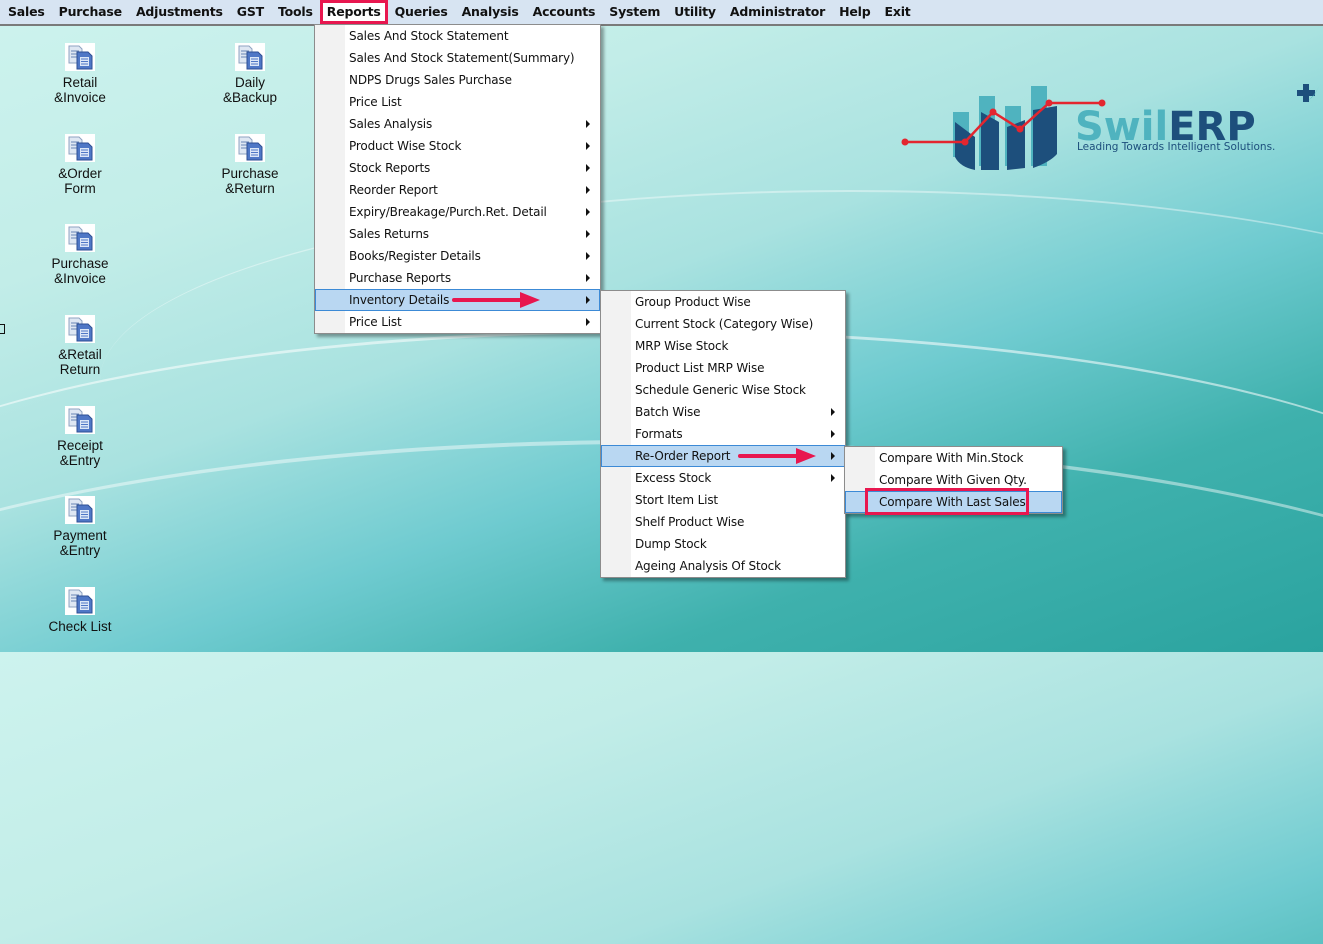 This screenshot has height=944, width=1323. I want to click on menu-system: System, so click(634, 12).